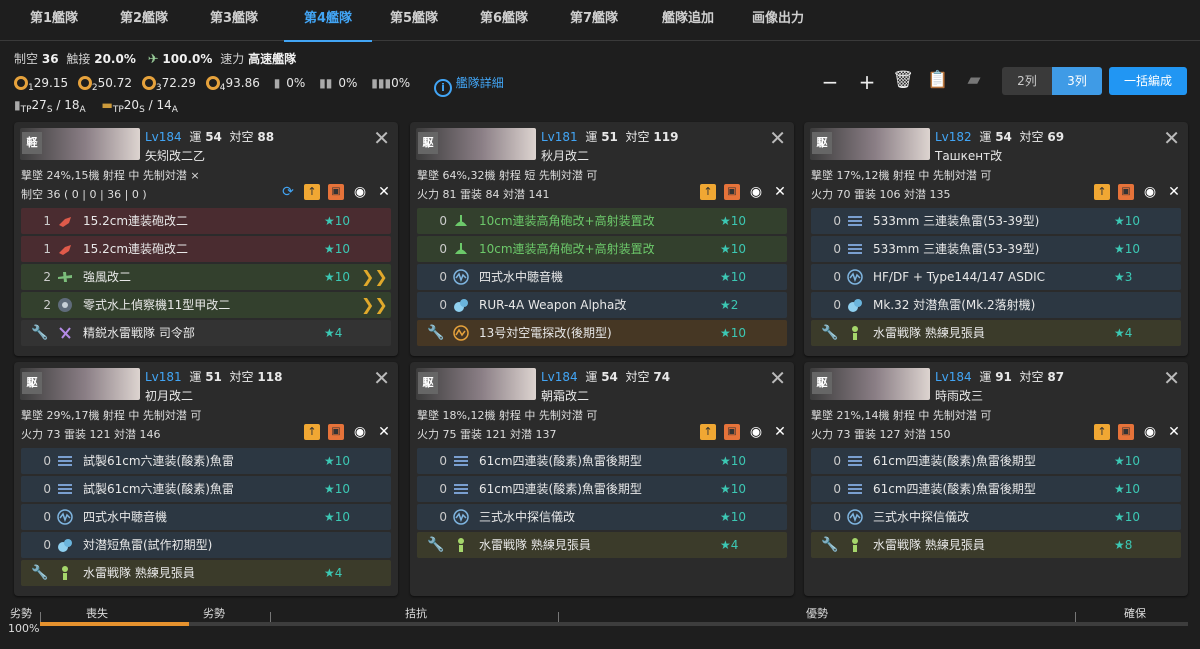 The image size is (1200, 649). What do you see at coordinates (565, 155) in the screenshot?
I see `ship-name: 秋月改二` at bounding box center [565, 155].